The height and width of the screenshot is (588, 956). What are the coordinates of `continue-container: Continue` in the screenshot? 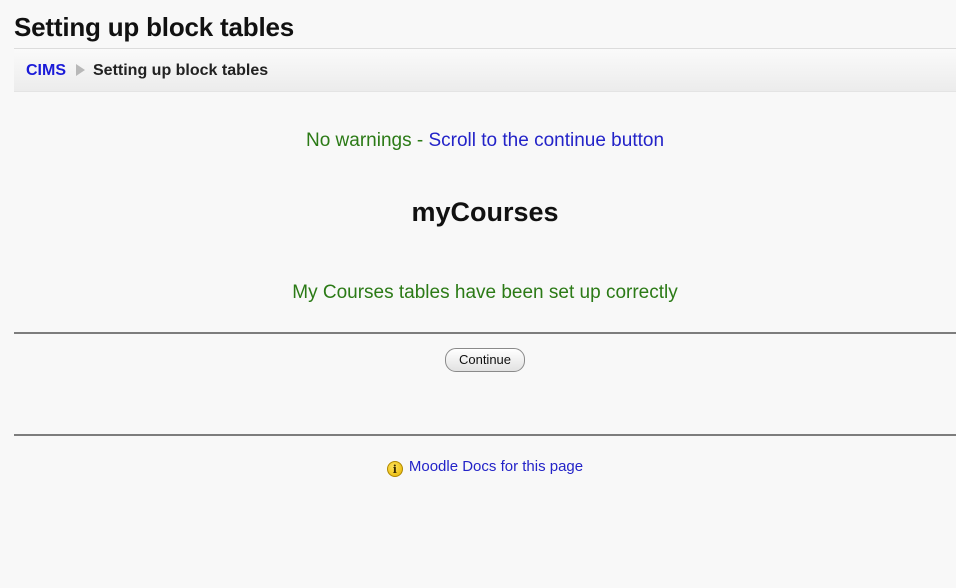 It's located at (485, 360).